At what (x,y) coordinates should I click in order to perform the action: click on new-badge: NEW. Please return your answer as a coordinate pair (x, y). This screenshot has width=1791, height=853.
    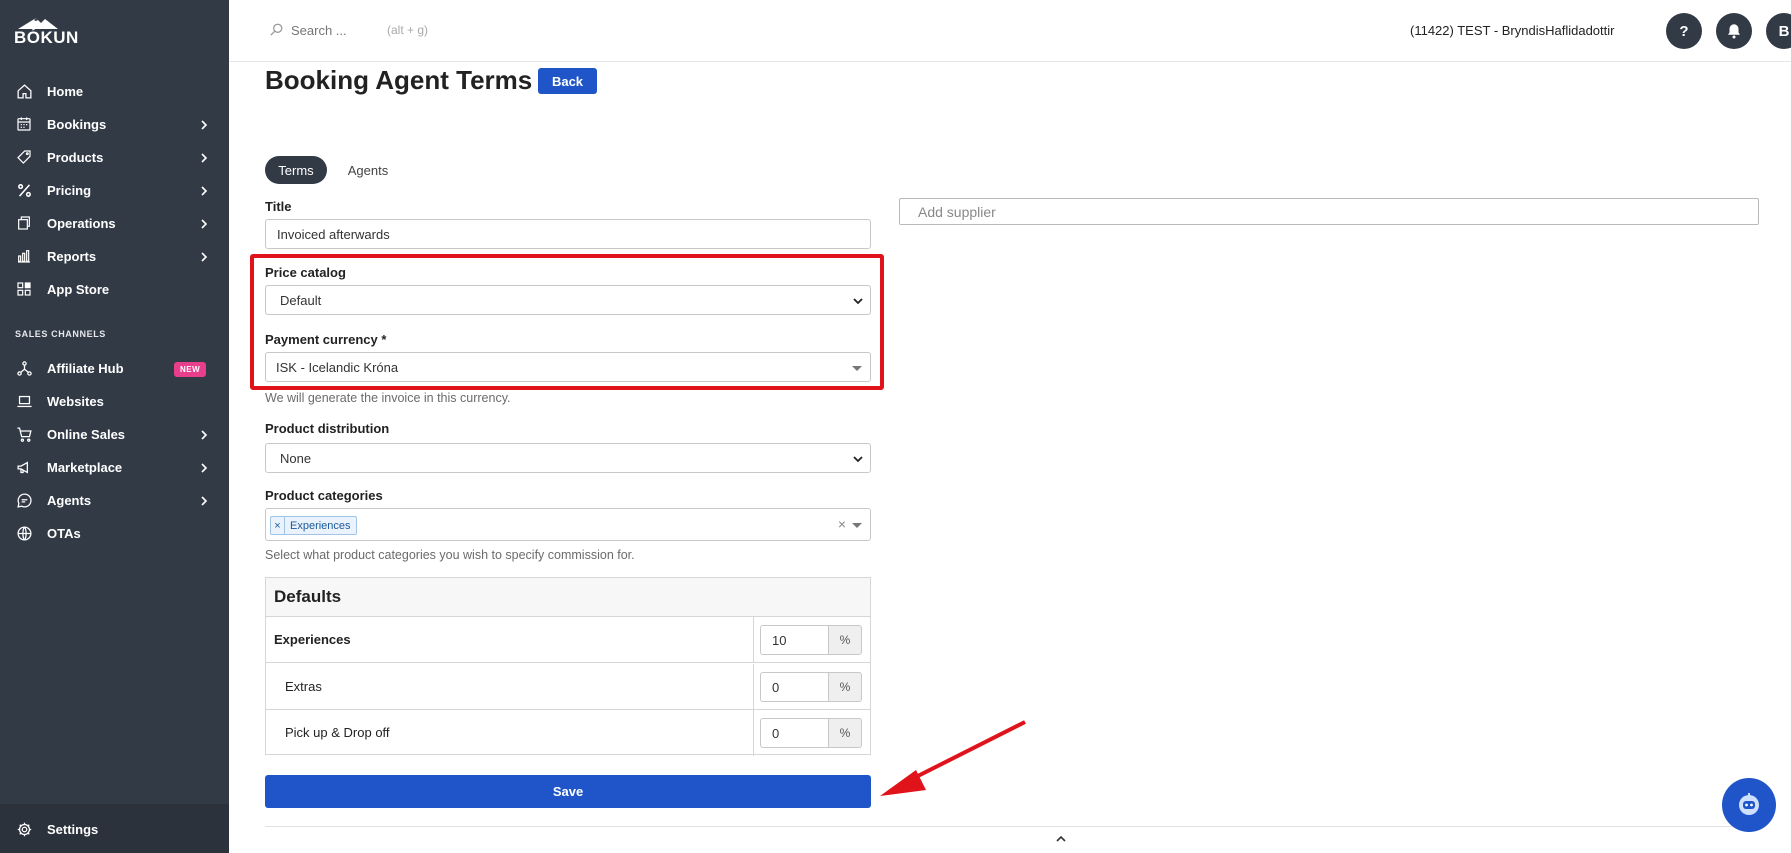
    Looking at the image, I should click on (190, 369).